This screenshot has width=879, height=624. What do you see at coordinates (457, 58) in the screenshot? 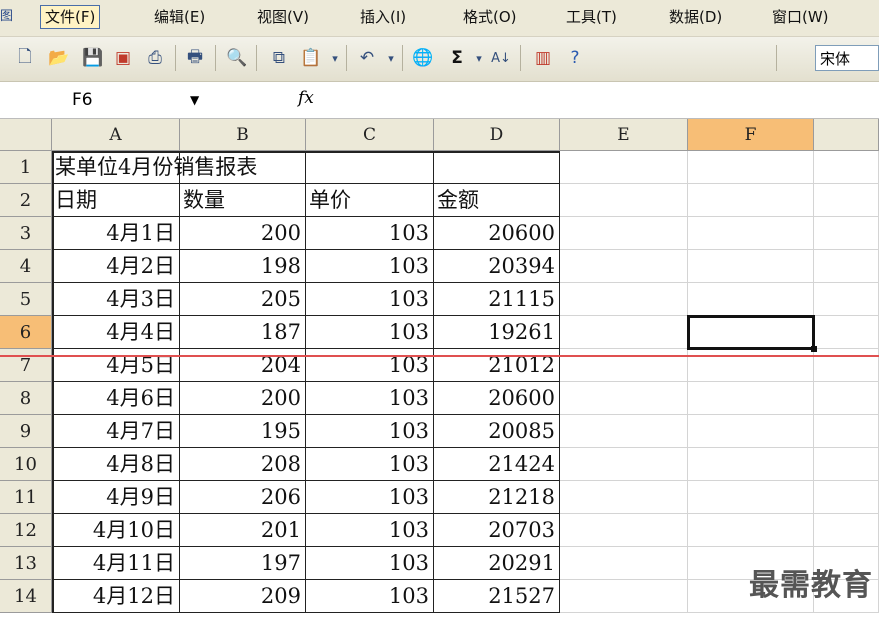
I see `autosum-icon: Σ` at bounding box center [457, 58].